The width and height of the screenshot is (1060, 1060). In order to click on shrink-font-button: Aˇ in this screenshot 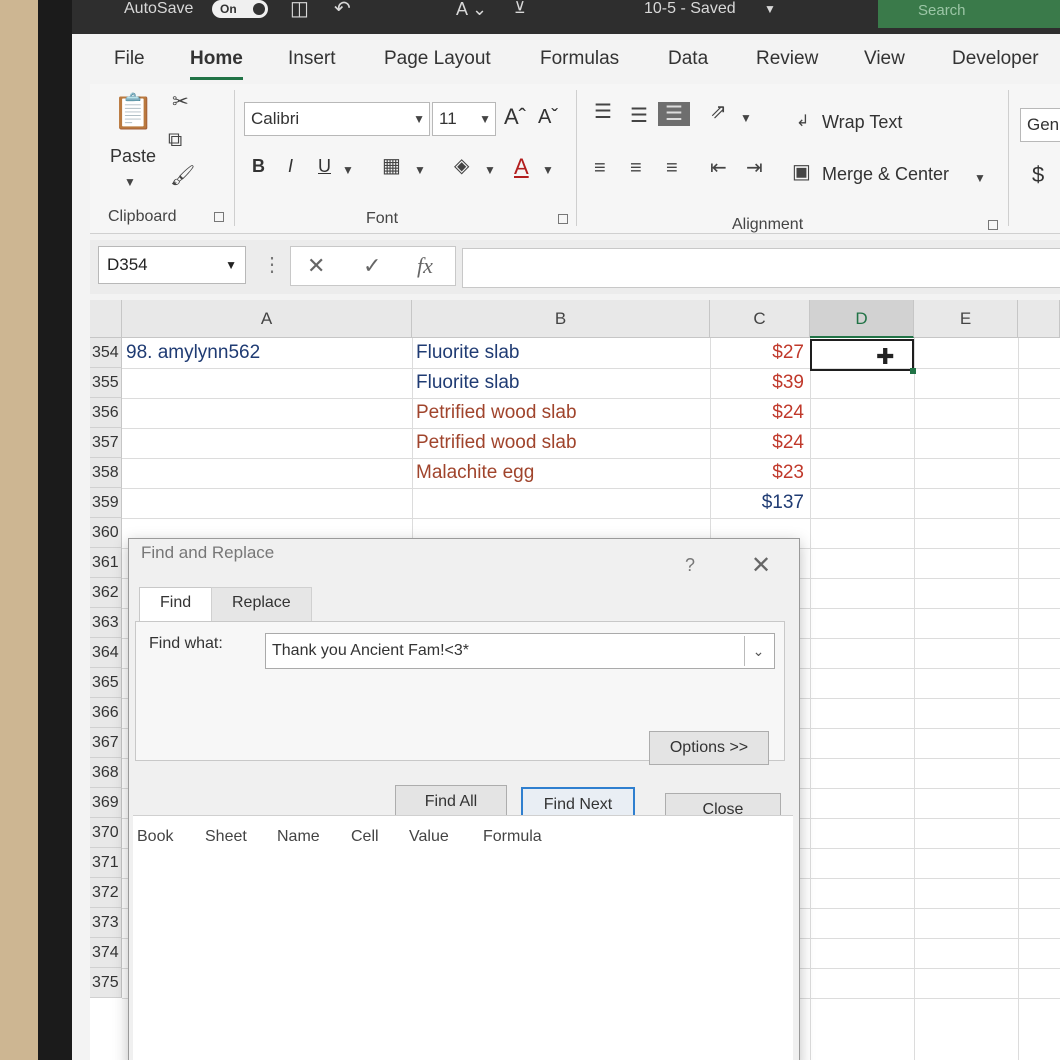, I will do `click(548, 117)`.